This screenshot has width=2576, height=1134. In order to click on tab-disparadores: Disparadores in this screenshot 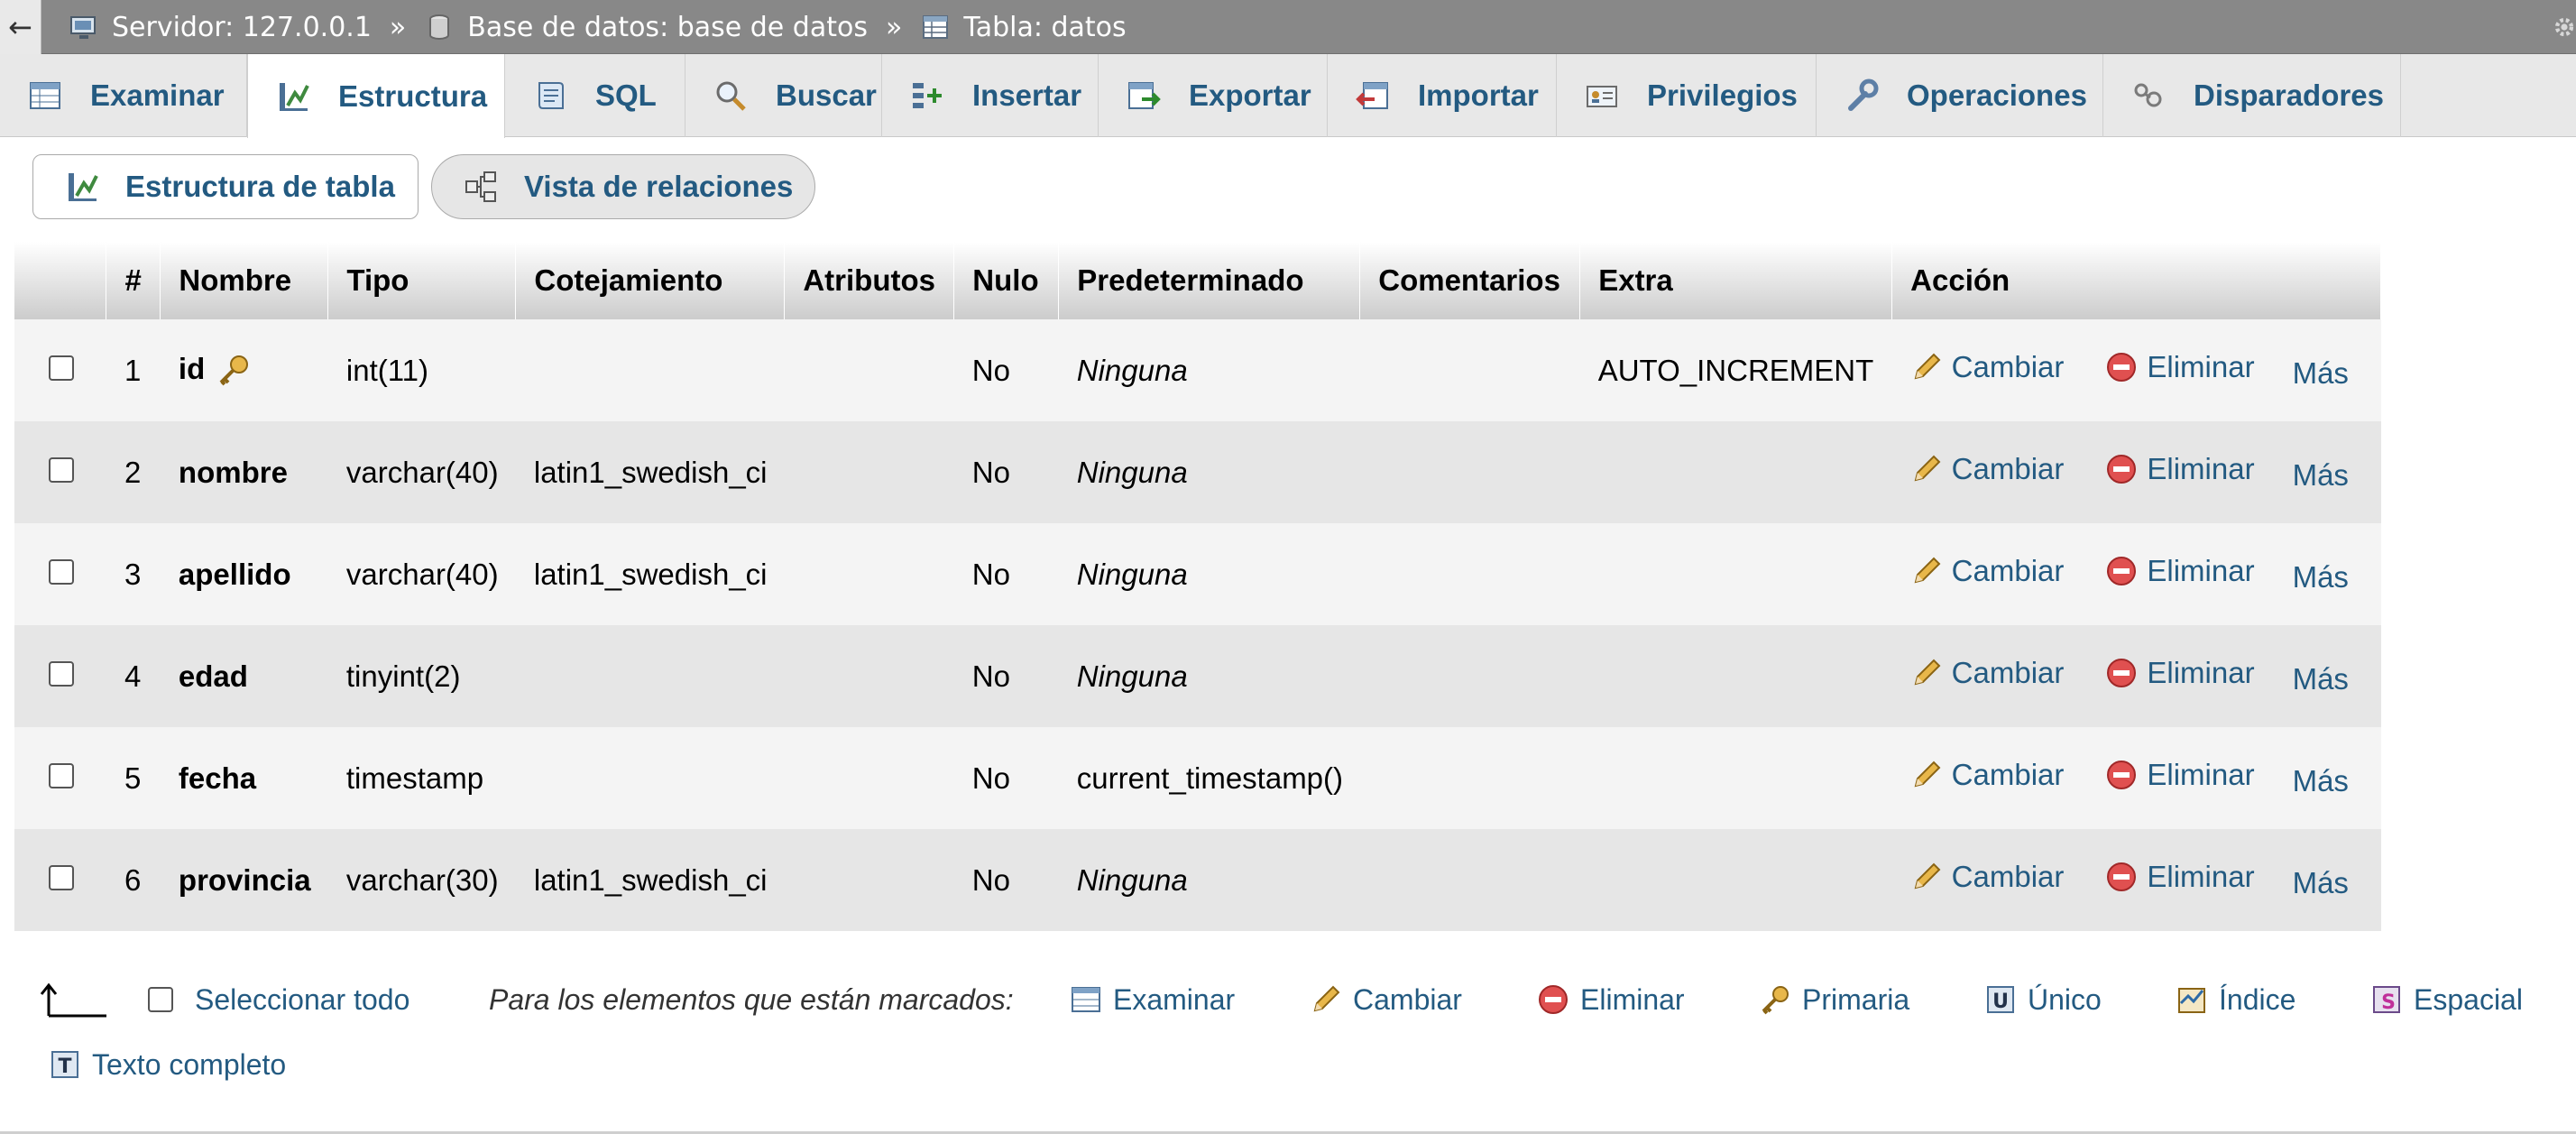, I will do `click(2252, 95)`.